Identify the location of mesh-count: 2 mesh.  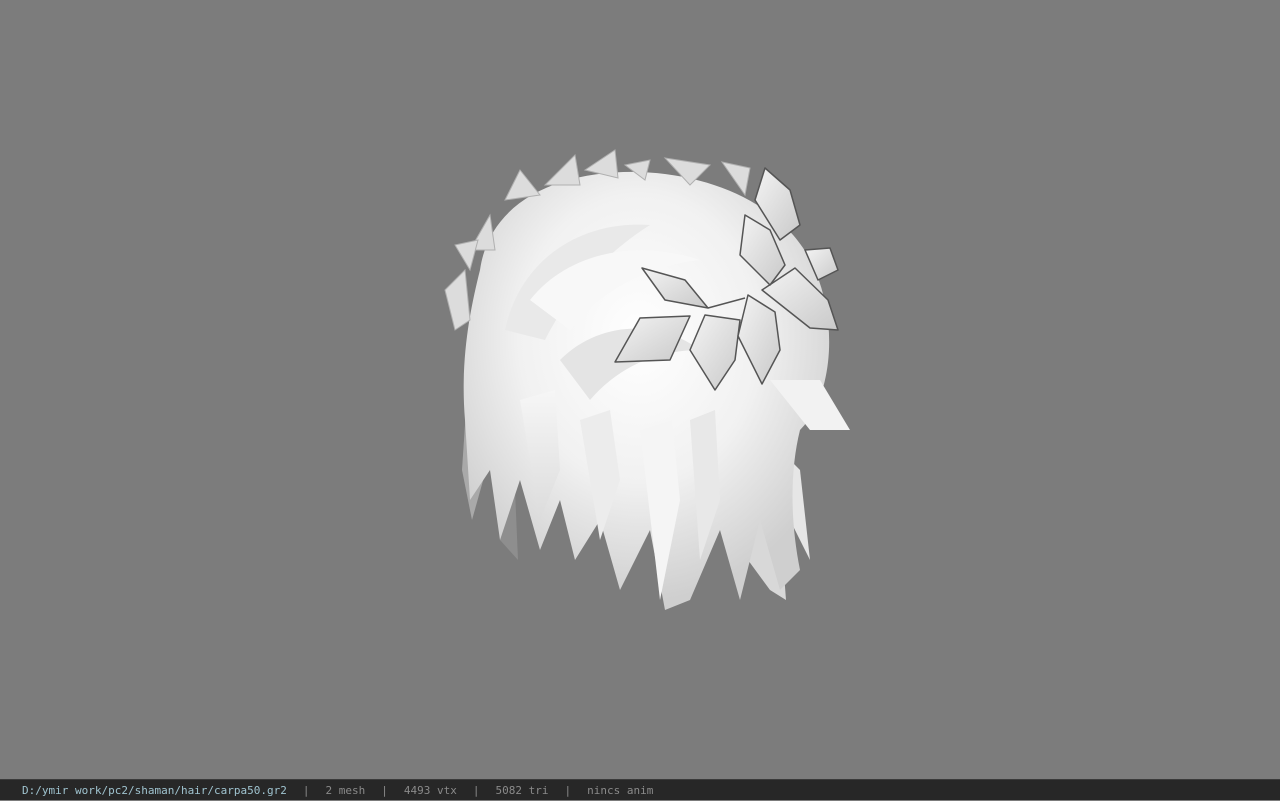
(345, 790).